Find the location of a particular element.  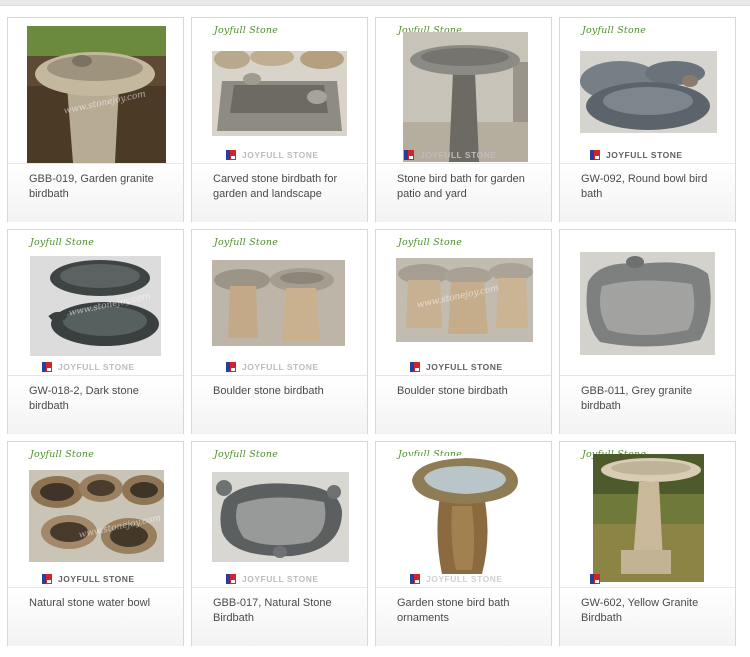

product-thumbnail: www.stonejoy.com is located at coordinates (95, 90).